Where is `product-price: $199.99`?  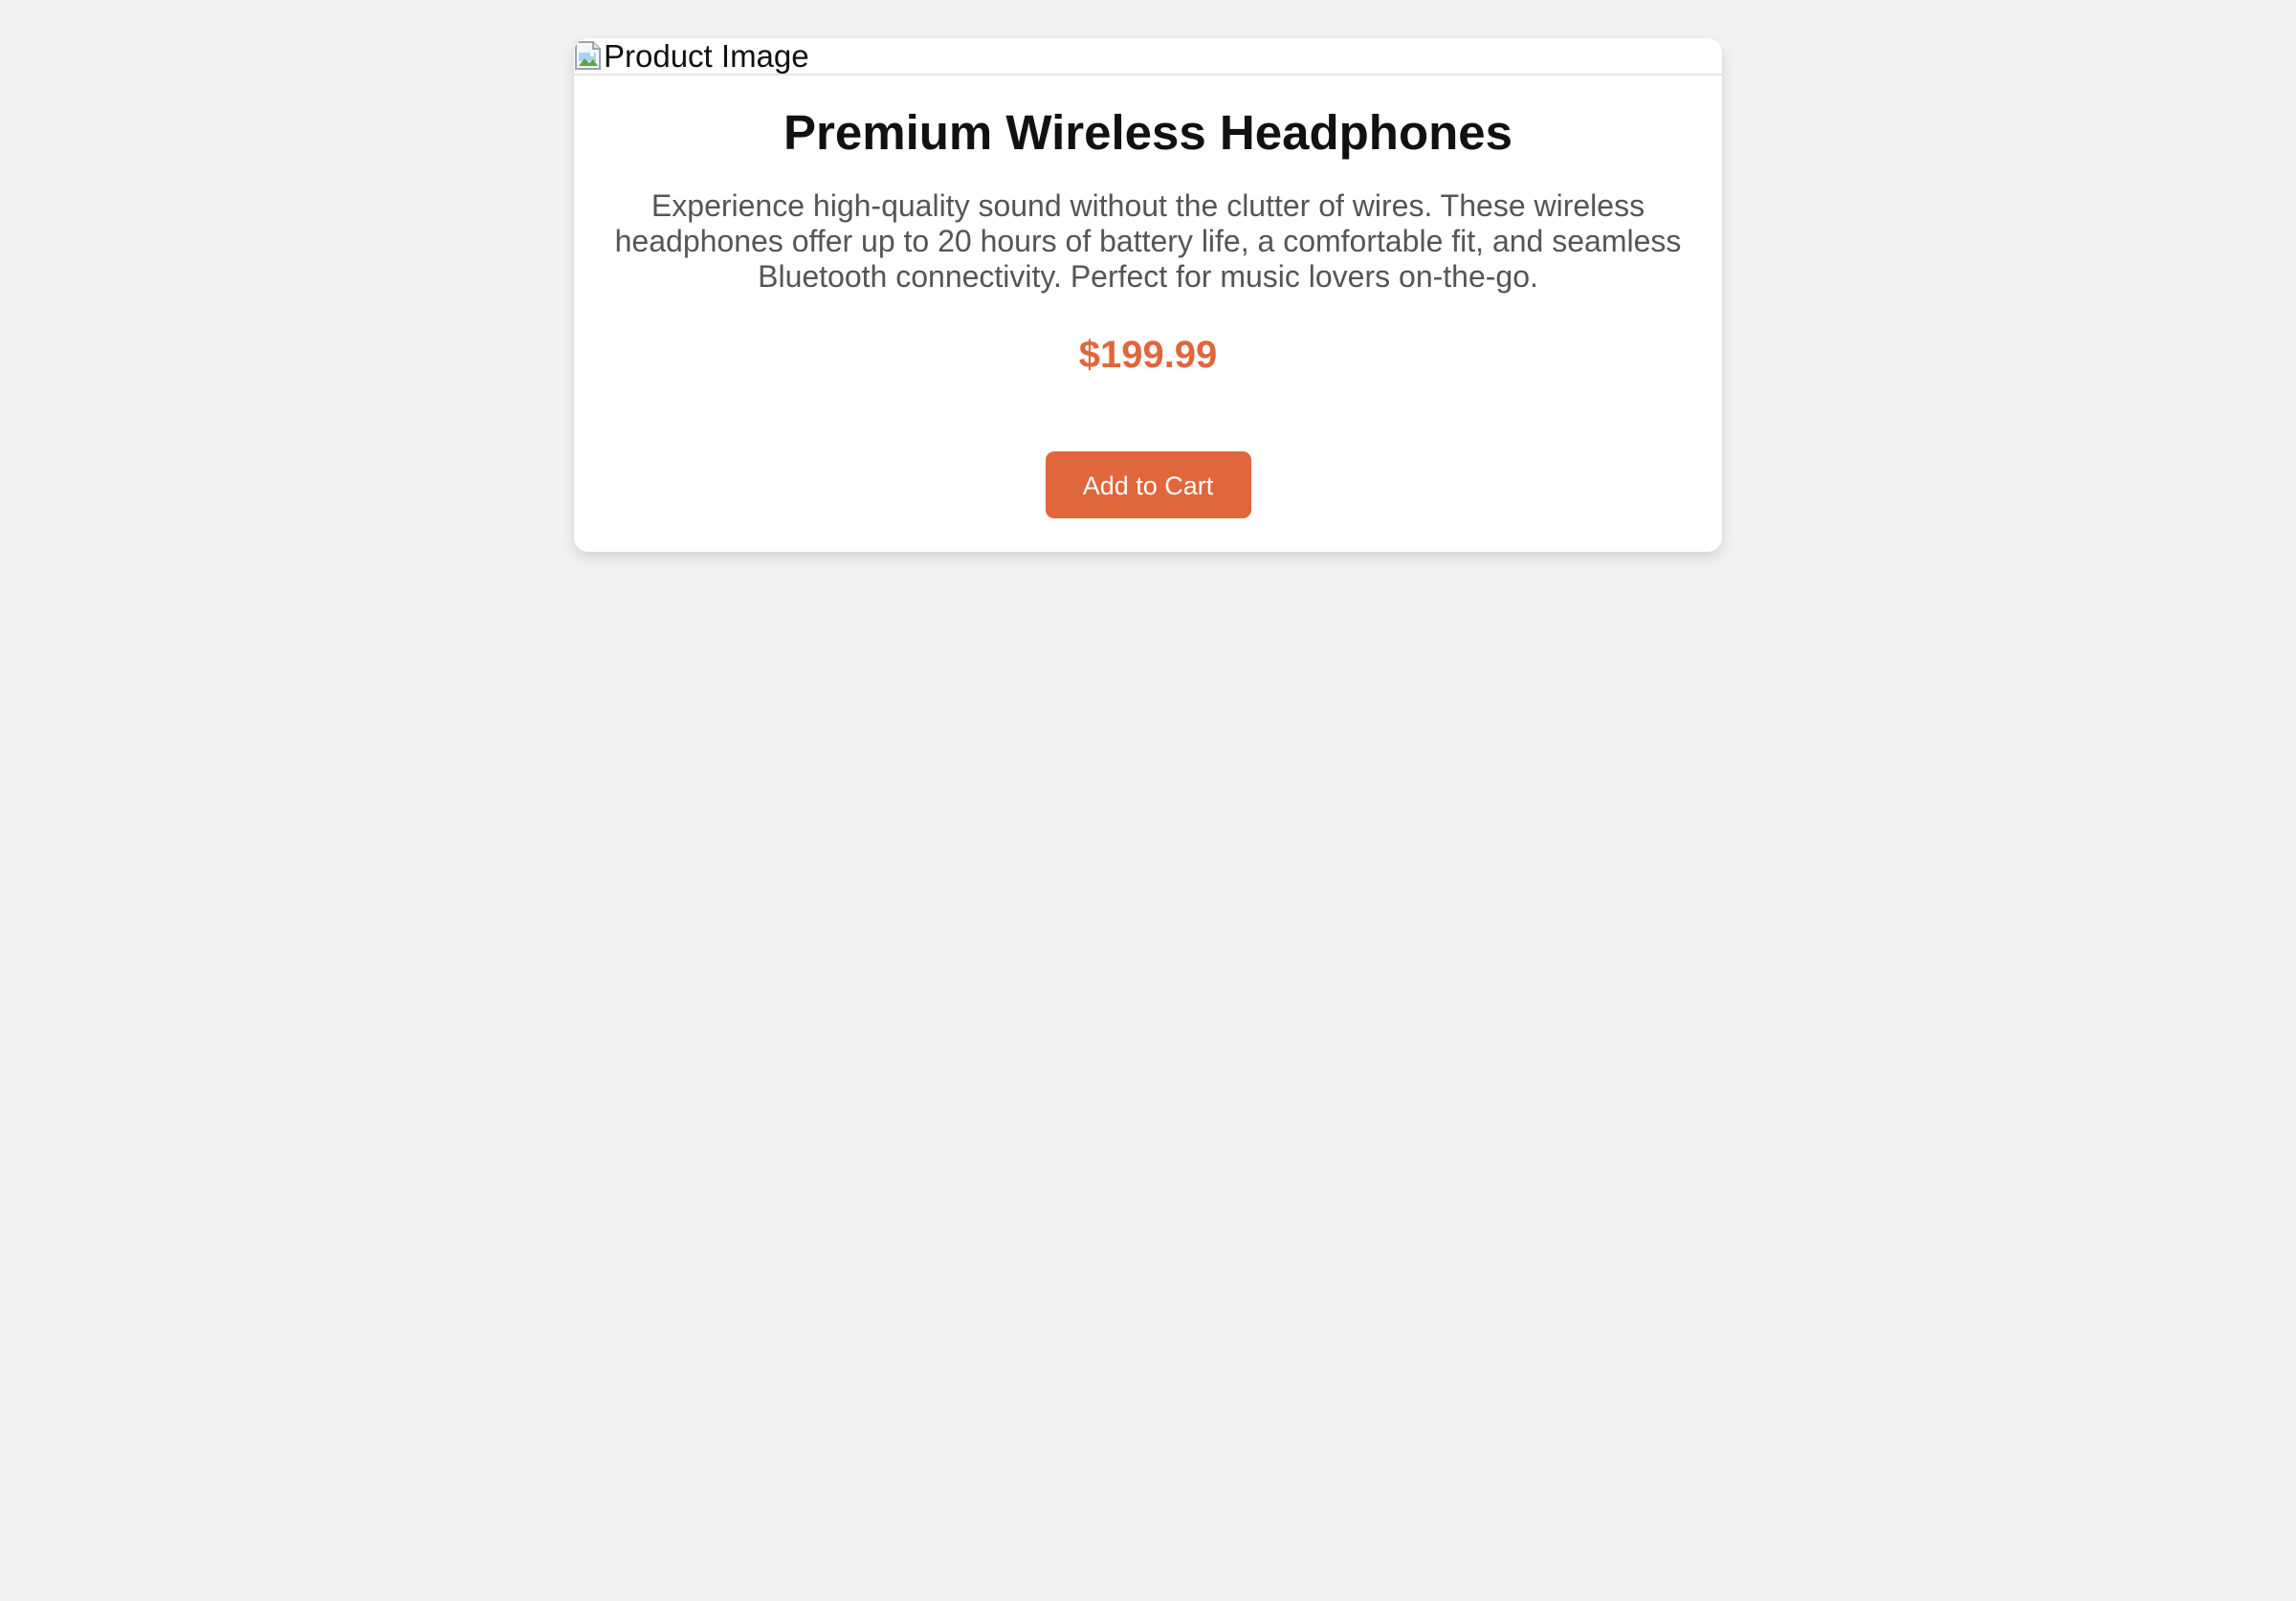
product-price: $199.99 is located at coordinates (1148, 355).